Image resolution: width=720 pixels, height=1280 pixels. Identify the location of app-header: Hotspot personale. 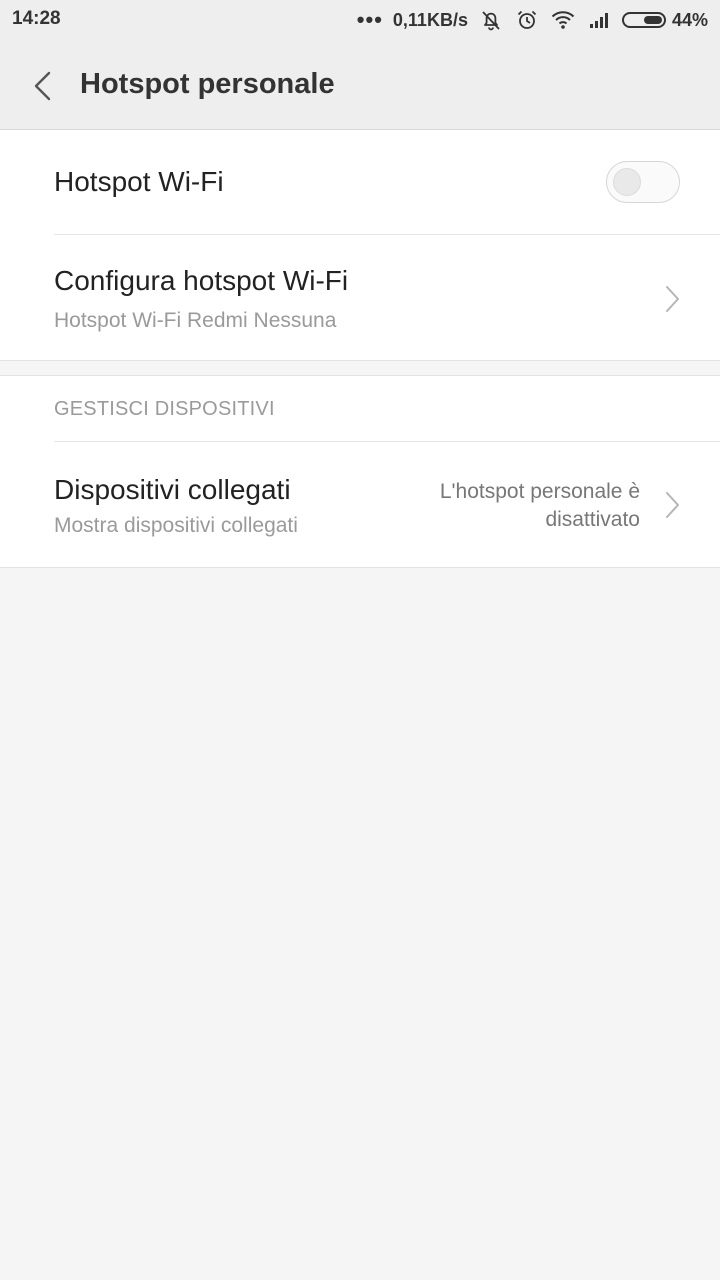
(360, 85).